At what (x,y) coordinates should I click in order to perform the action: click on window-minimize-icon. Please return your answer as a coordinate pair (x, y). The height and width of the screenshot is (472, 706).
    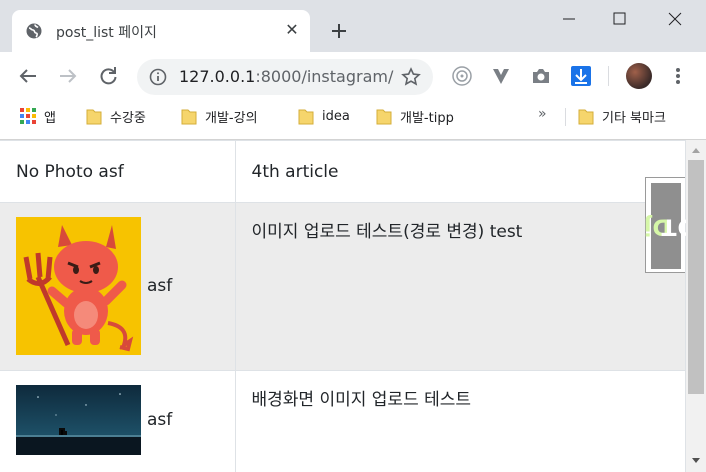
    Looking at the image, I should click on (569, 19).